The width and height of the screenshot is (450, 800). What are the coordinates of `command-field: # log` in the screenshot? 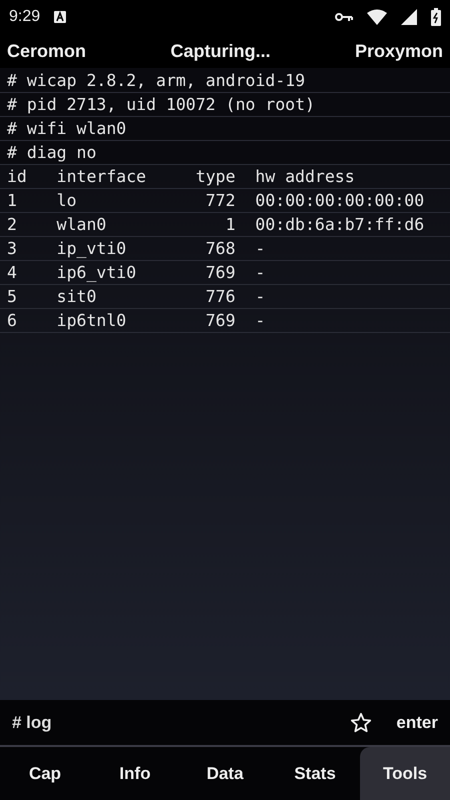 It's located at (169, 722).